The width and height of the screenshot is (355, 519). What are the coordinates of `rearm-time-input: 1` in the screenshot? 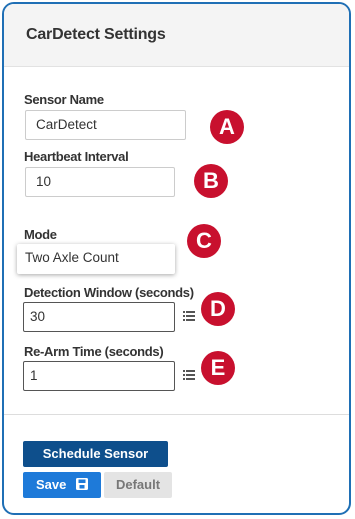 It's located at (99, 376).